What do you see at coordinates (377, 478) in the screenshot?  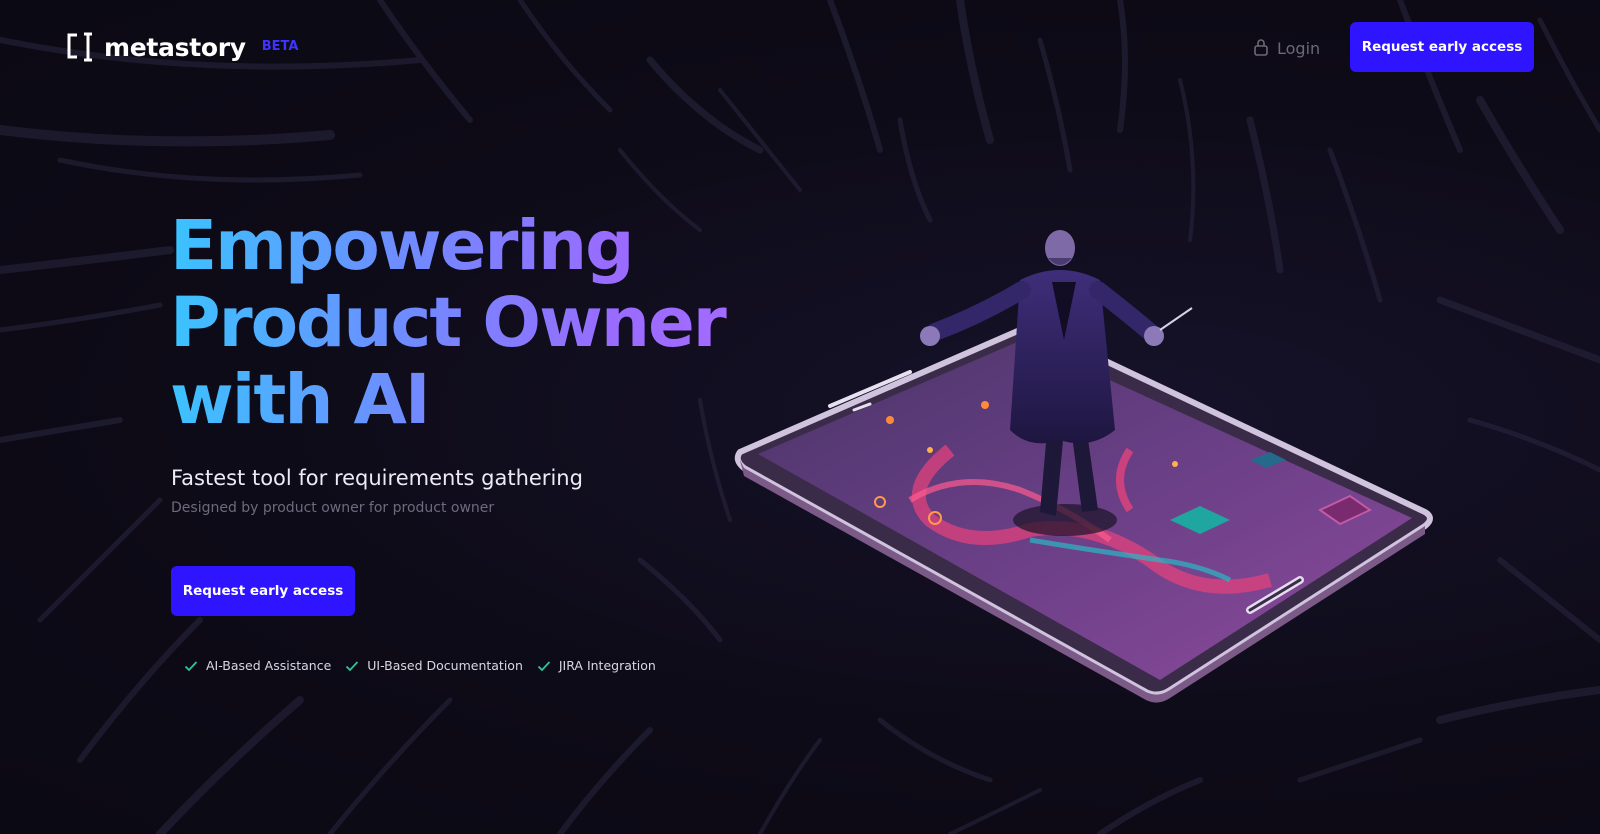 I see `hero-subtitle: Fastest tool for requirements gathering` at bounding box center [377, 478].